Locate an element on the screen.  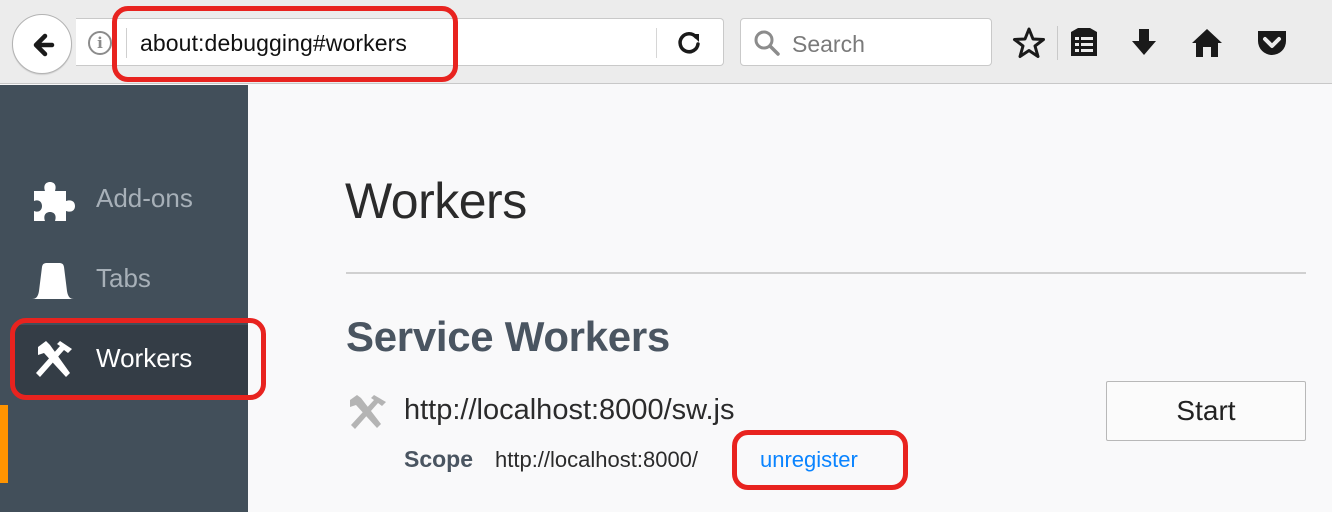
sidebar-item-label: Tabs is located at coordinates (123, 278).